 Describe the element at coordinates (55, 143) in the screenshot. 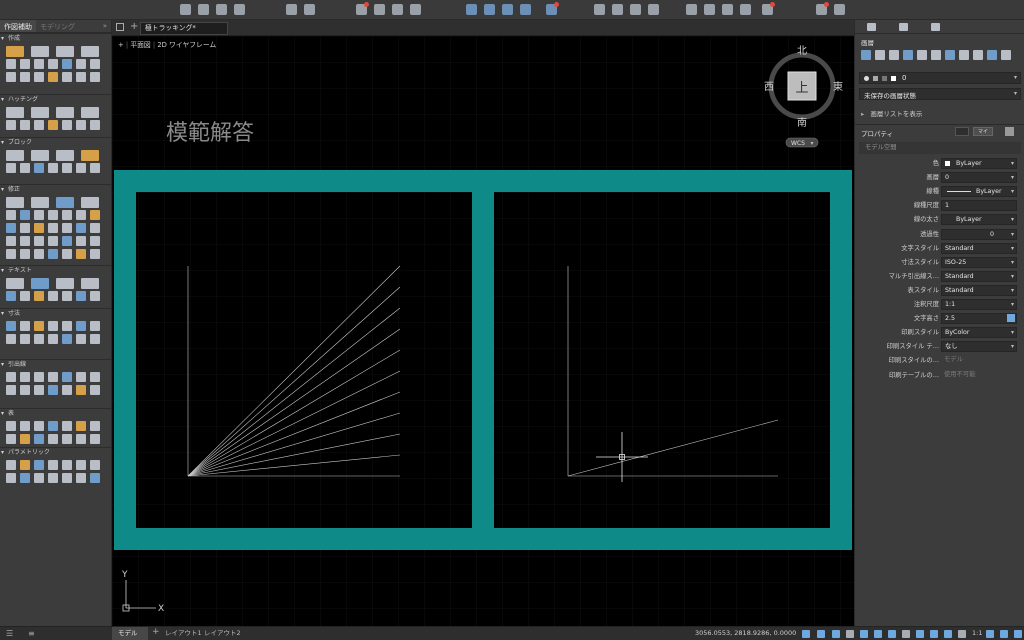

I see `section-header-block: ブロック` at that location.